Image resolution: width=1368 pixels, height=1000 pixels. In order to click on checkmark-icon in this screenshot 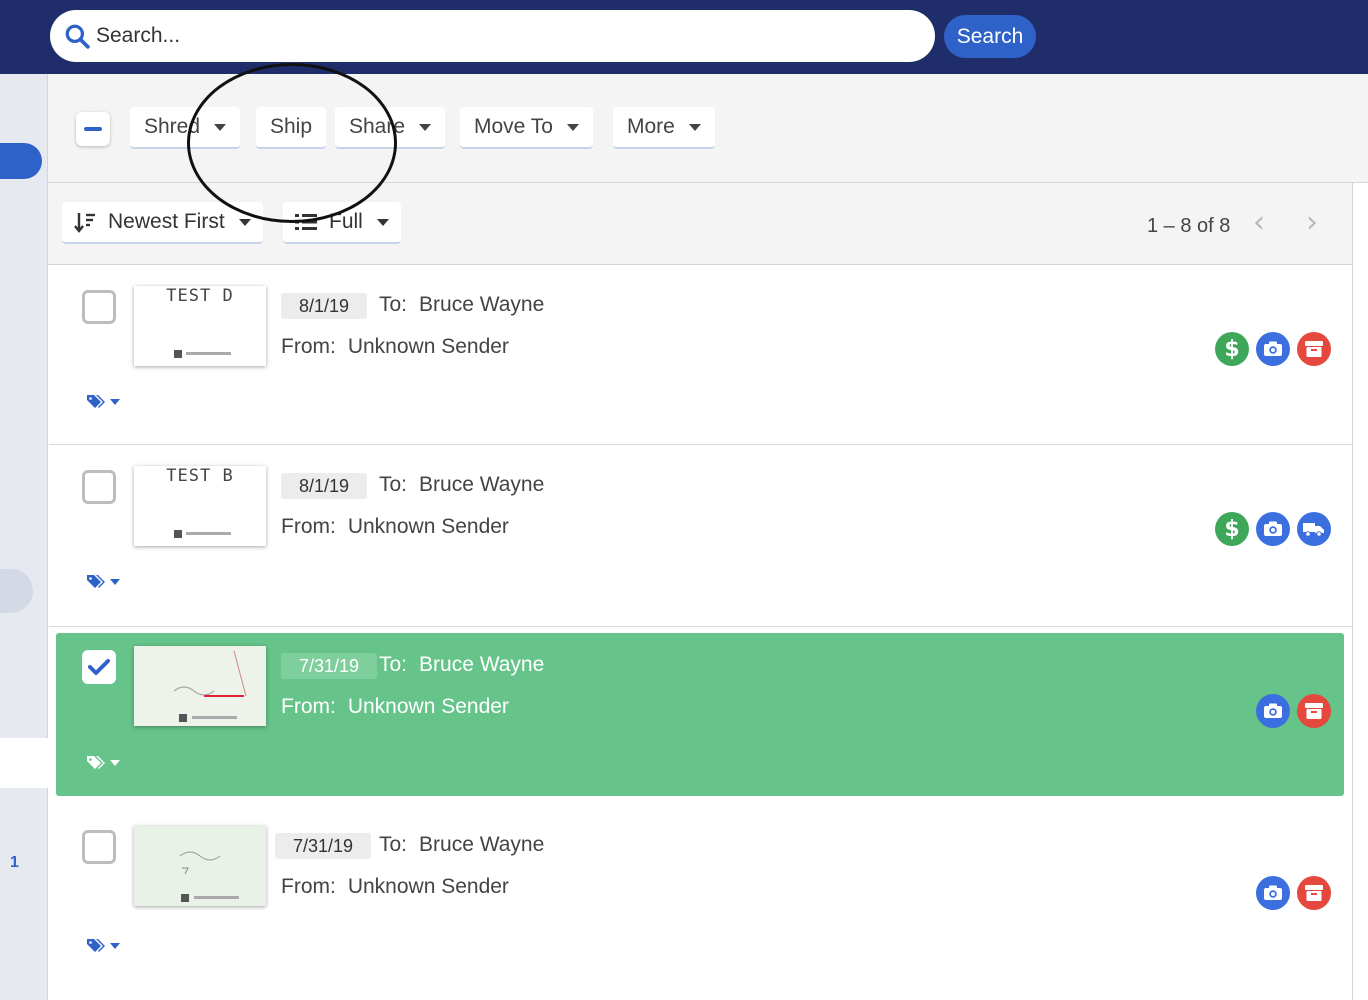, I will do `click(99, 667)`.